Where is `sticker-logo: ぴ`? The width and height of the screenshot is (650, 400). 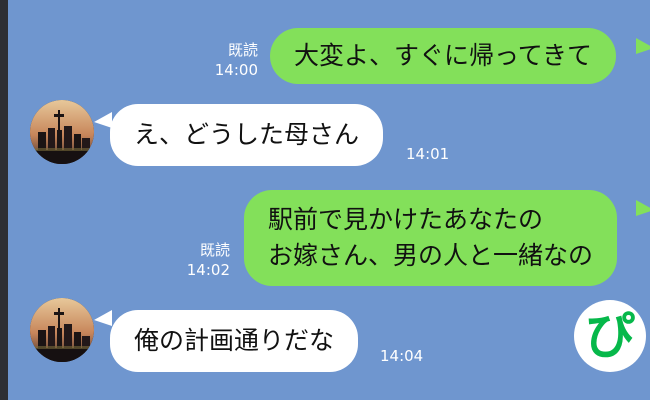 sticker-logo: ぴ is located at coordinates (610, 336).